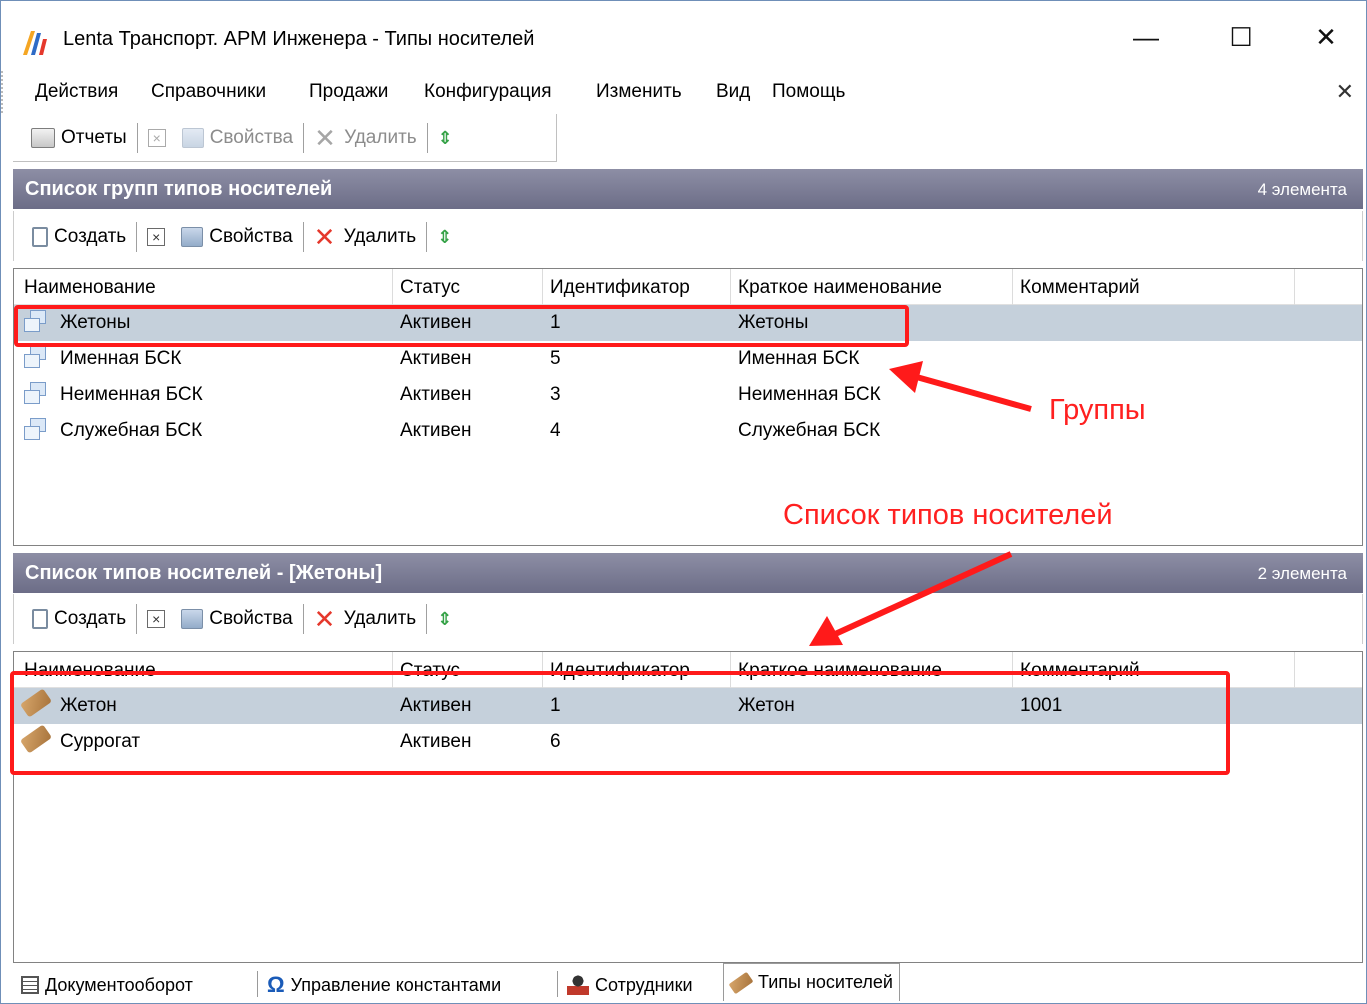  What do you see at coordinates (430, 288) in the screenshot?
I see `column-header-status: Статус` at bounding box center [430, 288].